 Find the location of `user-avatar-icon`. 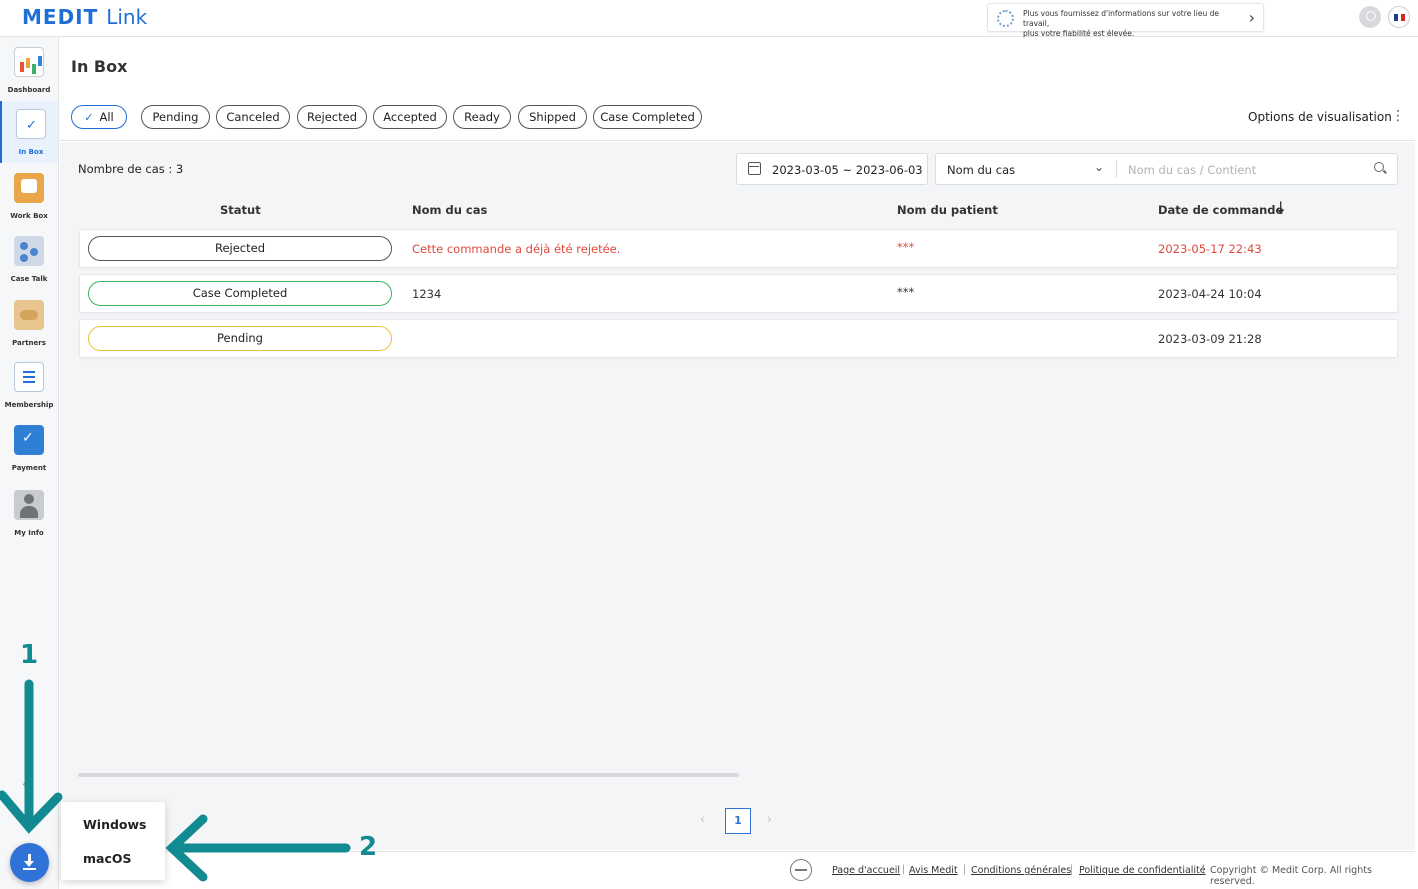

user-avatar-icon is located at coordinates (1370, 17).